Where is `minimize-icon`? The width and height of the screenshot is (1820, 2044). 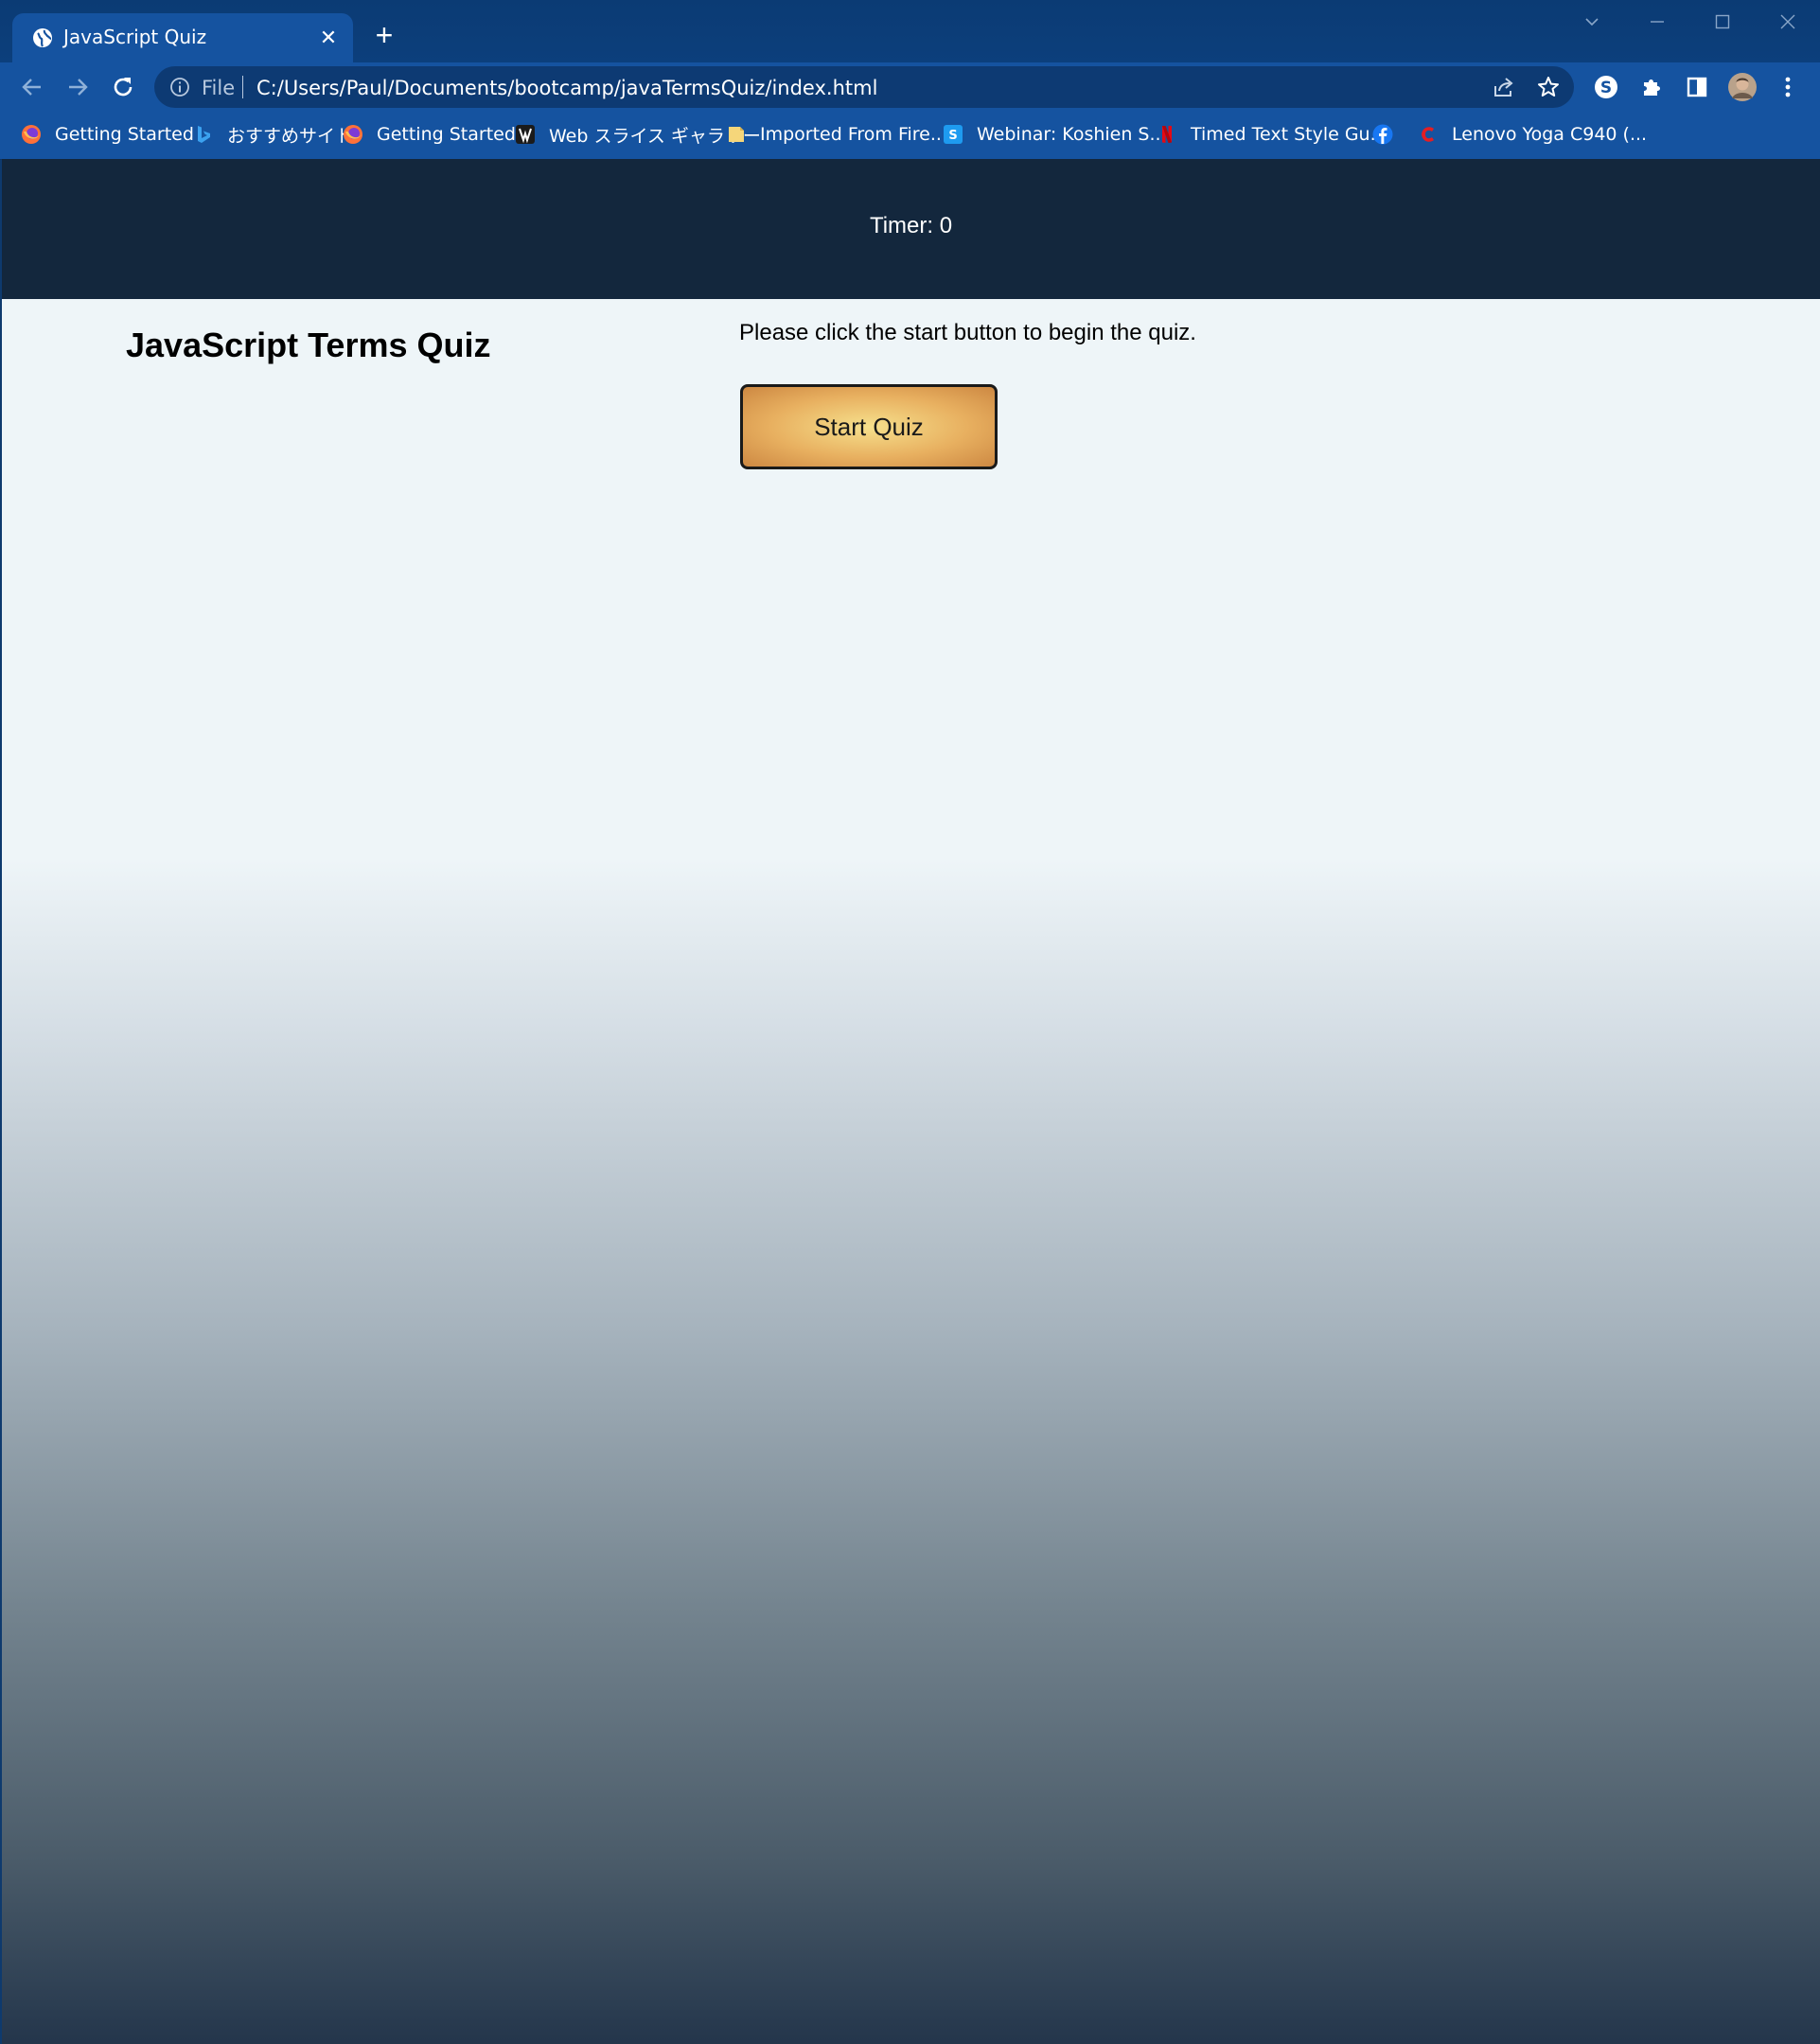 minimize-icon is located at coordinates (1656, 22).